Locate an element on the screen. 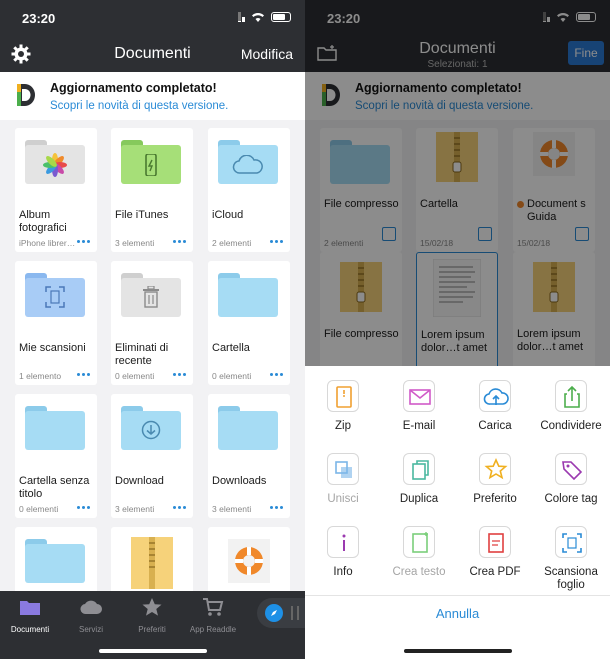  file-item-meta: 1 elemento is located at coordinates (40, 376).